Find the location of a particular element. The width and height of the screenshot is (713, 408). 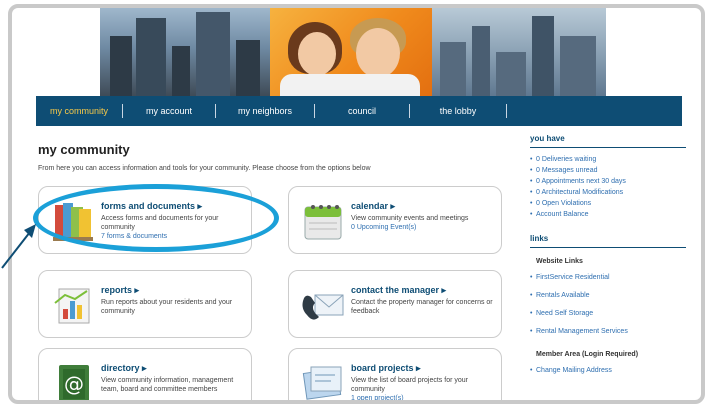

card-title: contact the manager ▸ is located at coordinates (422, 290).